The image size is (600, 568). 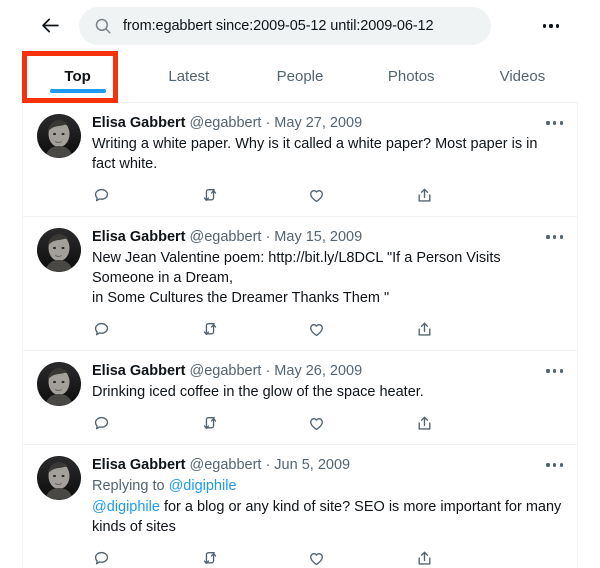 I want to click on tab-people: People, so click(x=299, y=76).